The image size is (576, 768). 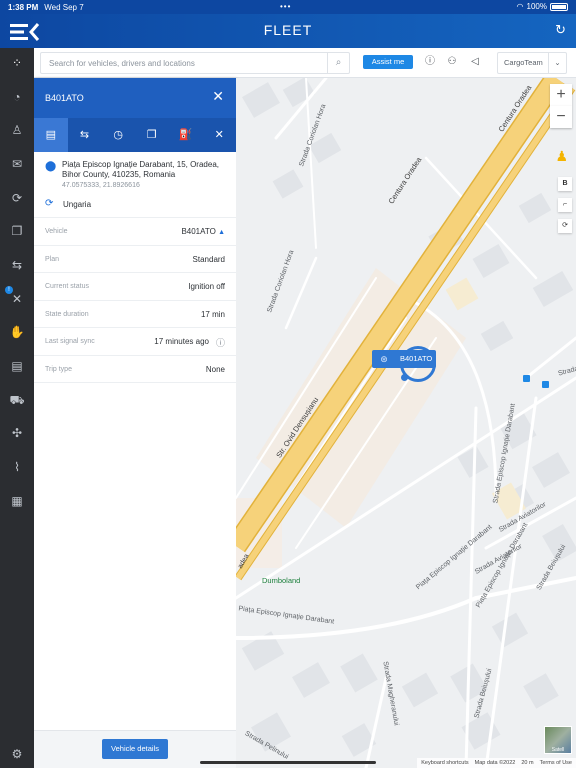 What do you see at coordinates (561, 117) in the screenshot?
I see `zoom-out-button: −` at bounding box center [561, 117].